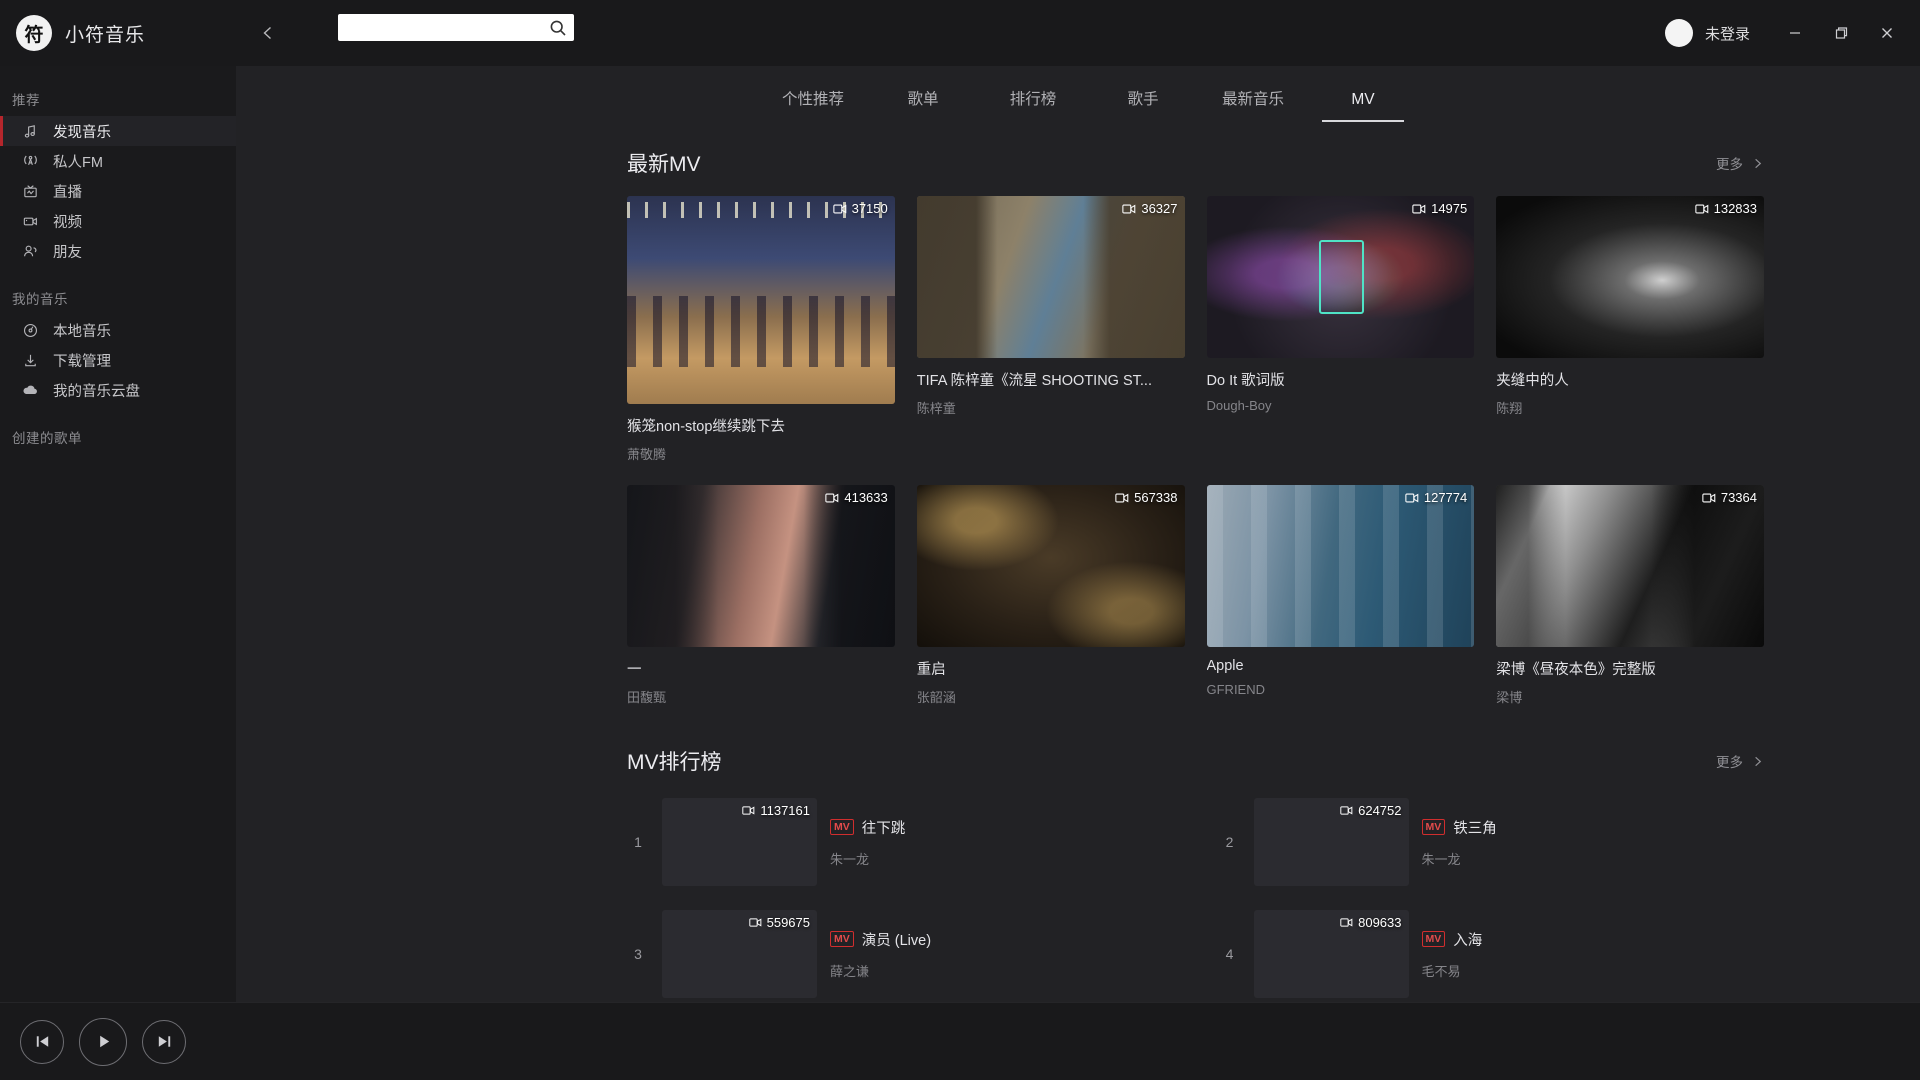 The width and height of the screenshot is (1920, 1080). I want to click on mv-title: 猴笼non-stop继续跳下去, so click(761, 425).